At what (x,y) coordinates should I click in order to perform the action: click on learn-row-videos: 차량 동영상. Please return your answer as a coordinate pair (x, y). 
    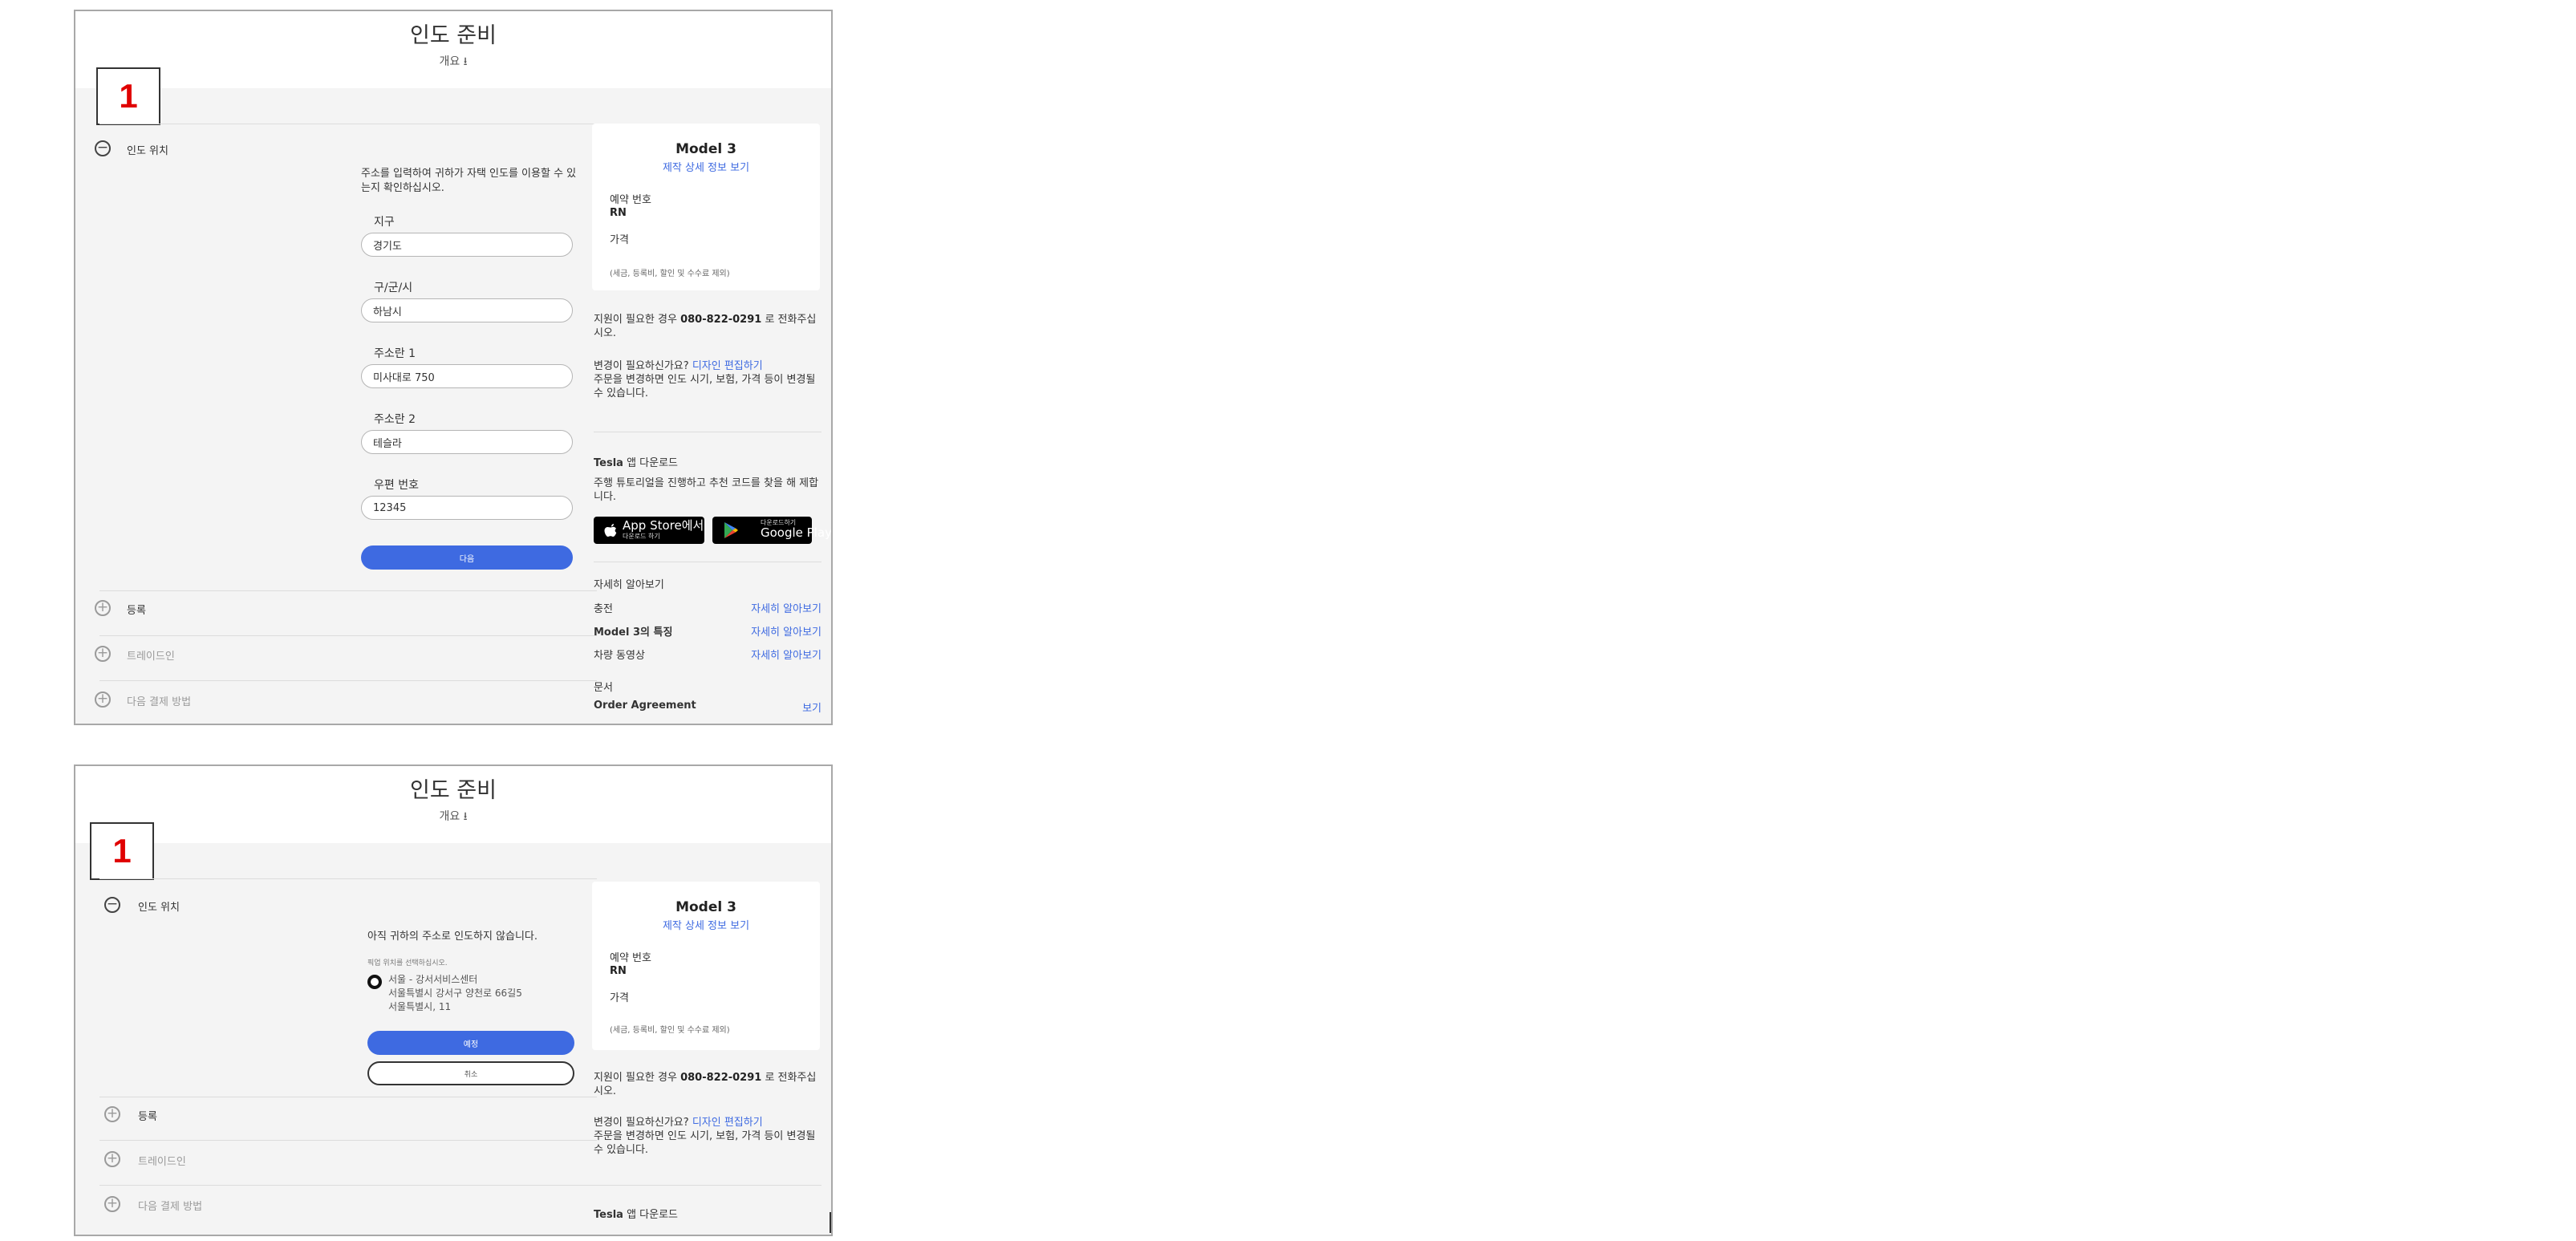
    Looking at the image, I should click on (619, 656).